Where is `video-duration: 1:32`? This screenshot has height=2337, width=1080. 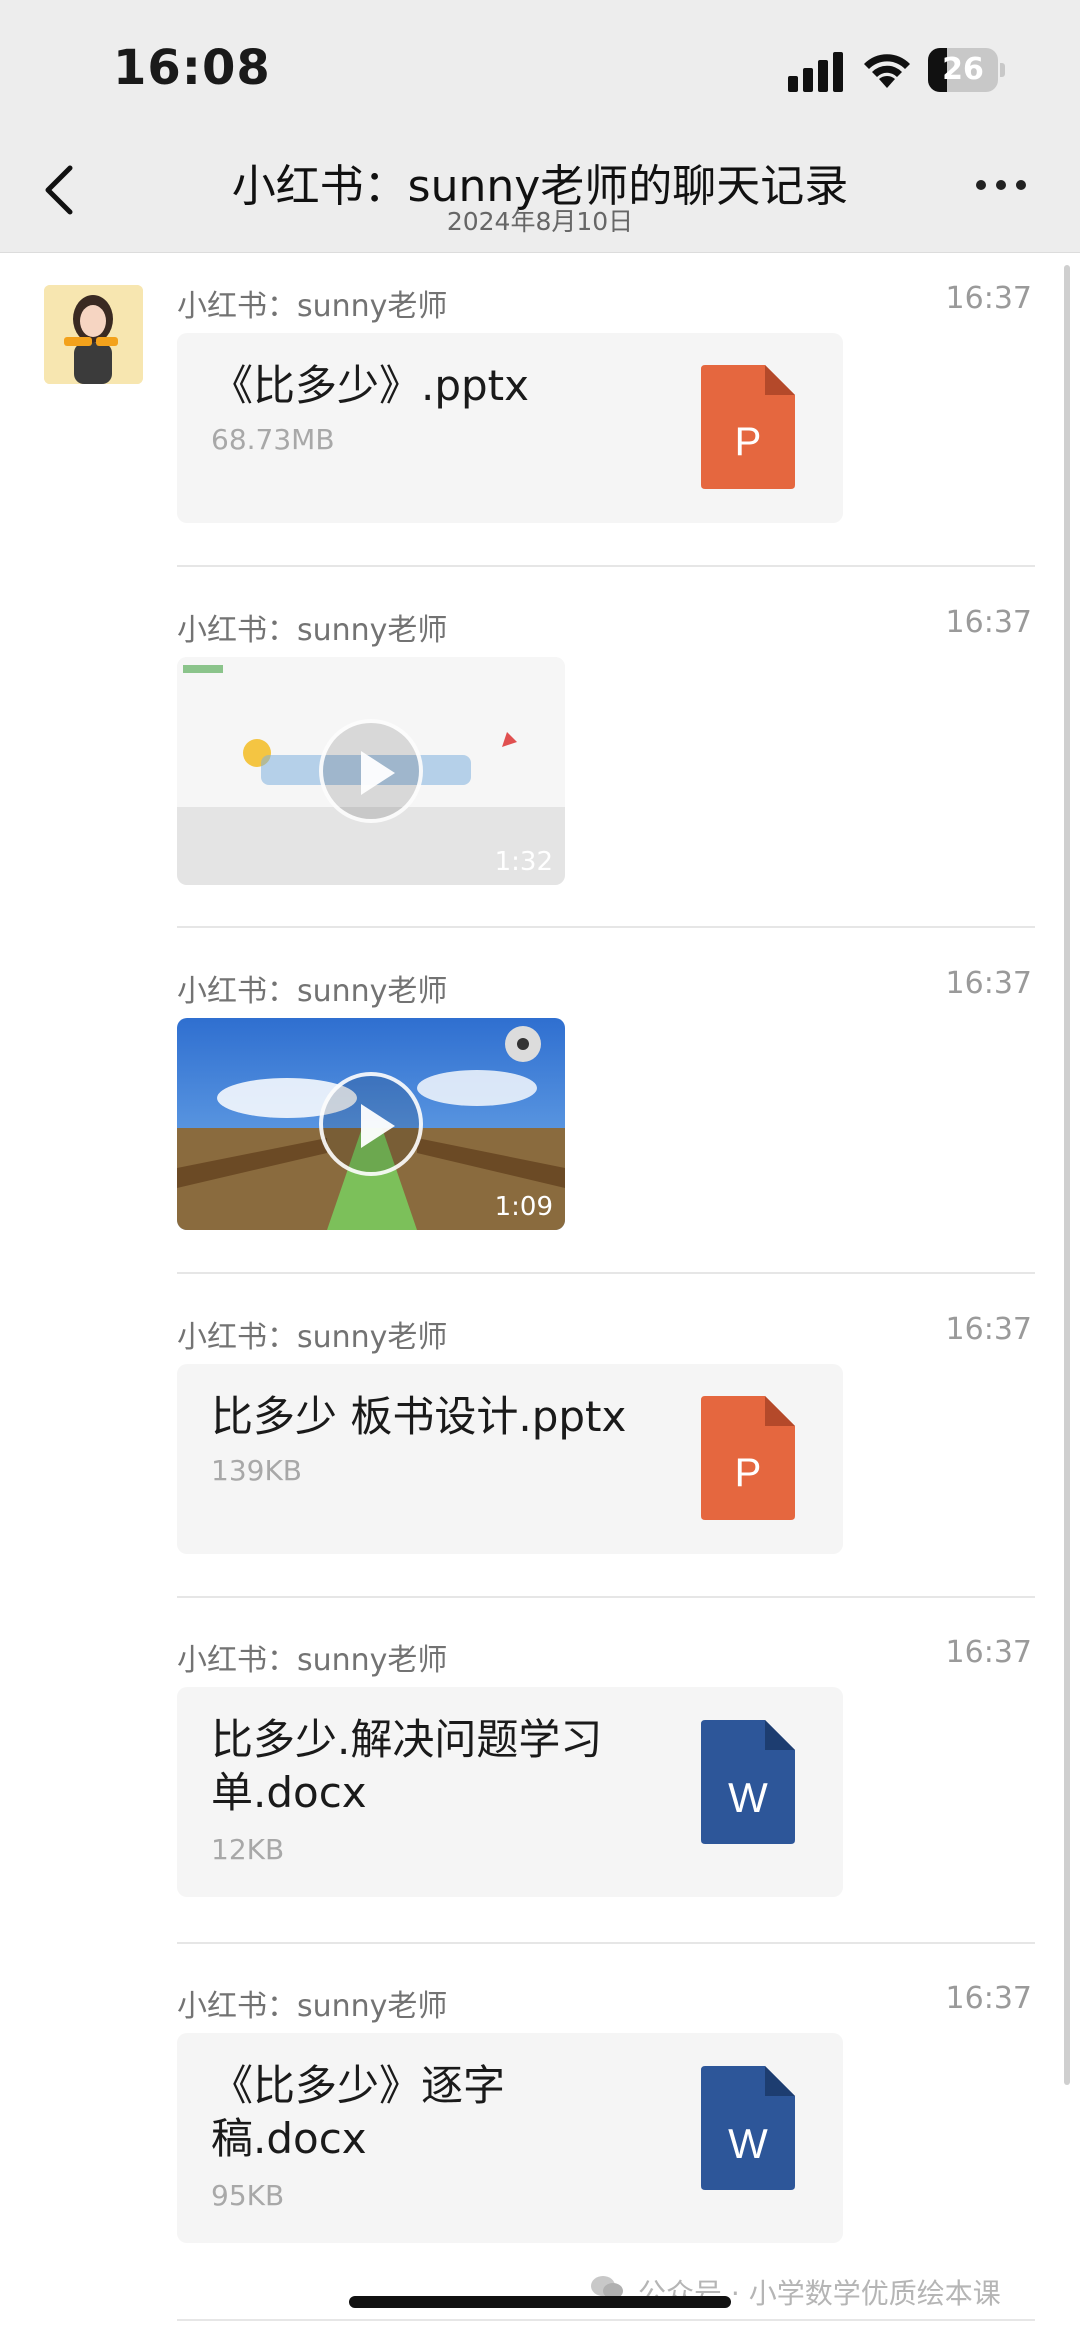
video-duration: 1:32 is located at coordinates (523, 862).